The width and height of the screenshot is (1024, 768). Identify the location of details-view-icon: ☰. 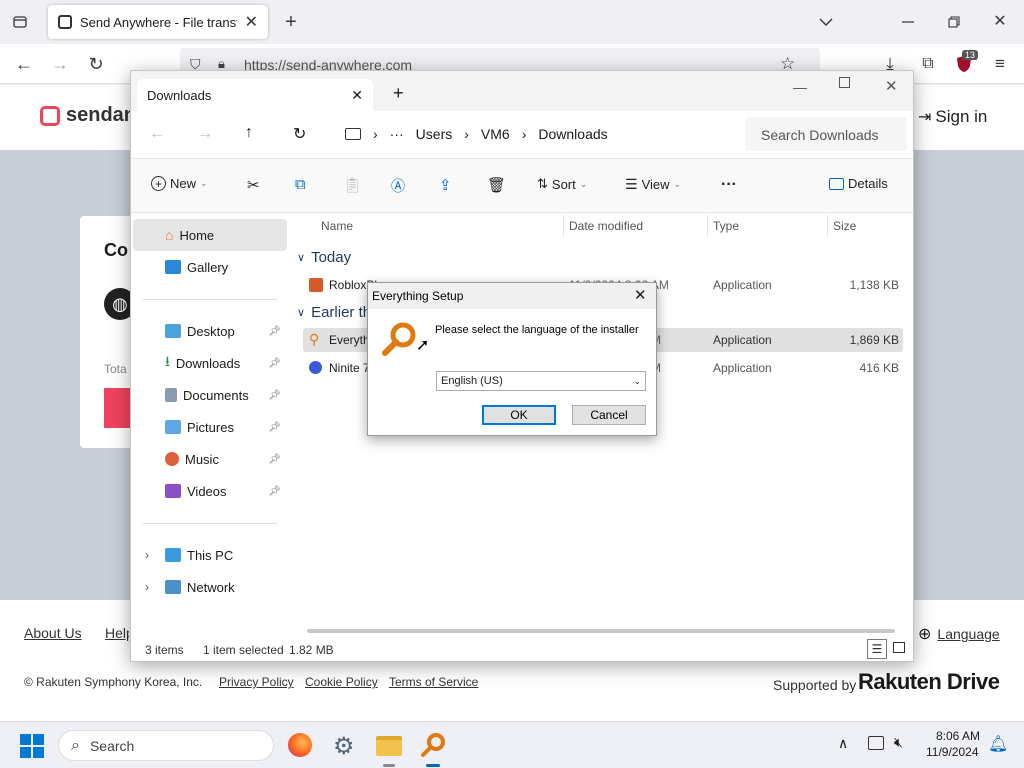
(877, 649).